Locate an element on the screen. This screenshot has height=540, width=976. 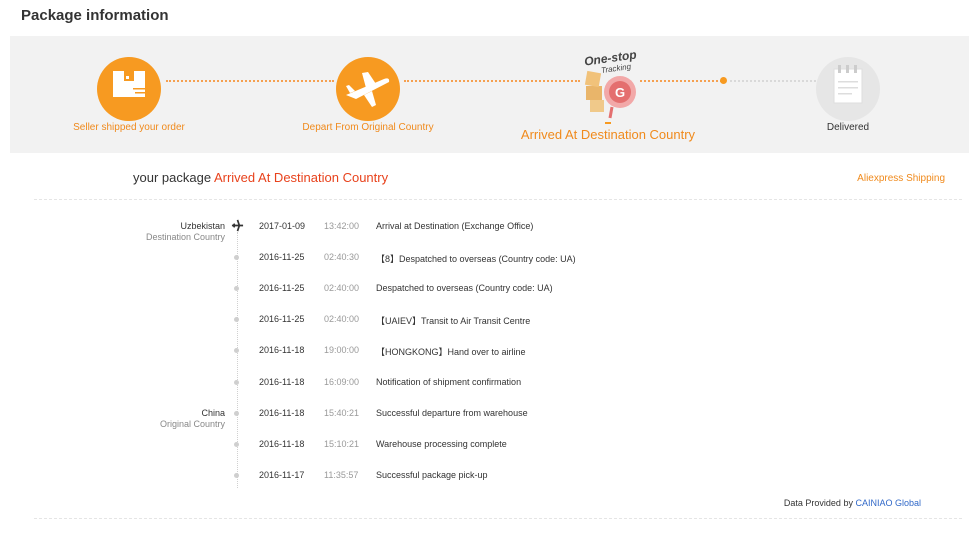
event-place: China is located at coordinates (213, 413).